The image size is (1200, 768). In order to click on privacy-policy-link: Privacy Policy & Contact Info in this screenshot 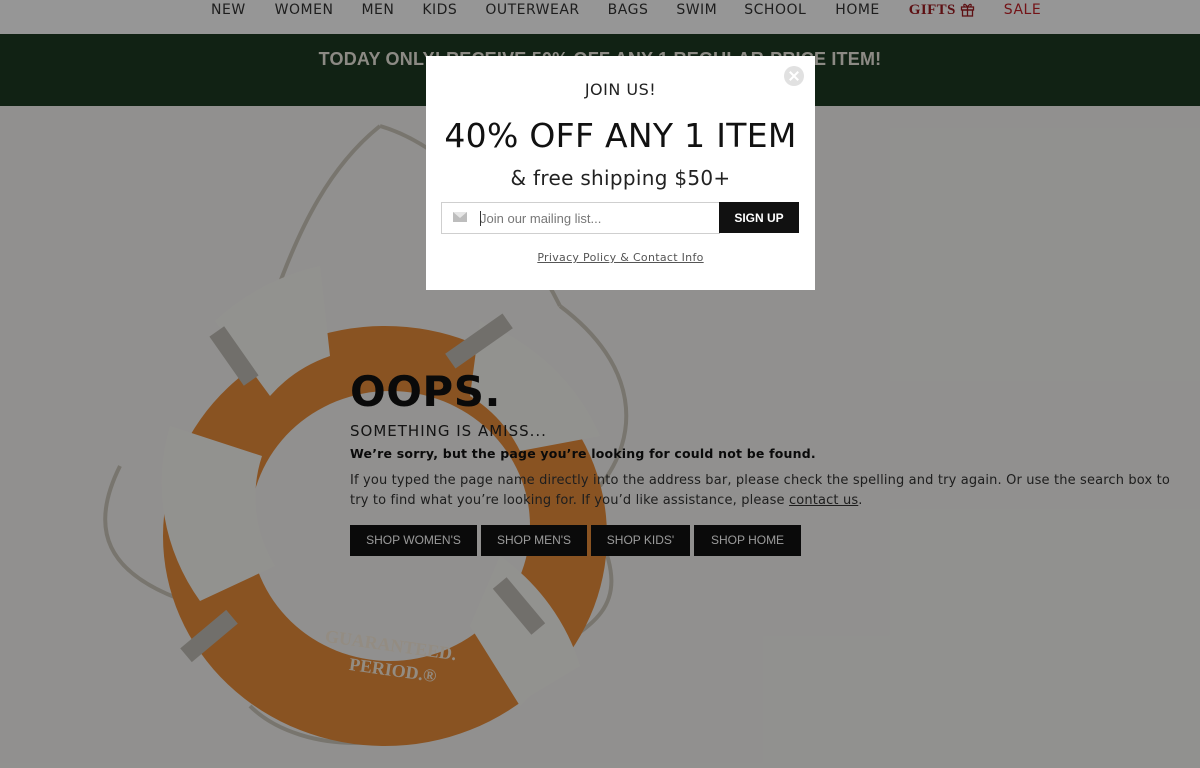, I will do `click(620, 257)`.